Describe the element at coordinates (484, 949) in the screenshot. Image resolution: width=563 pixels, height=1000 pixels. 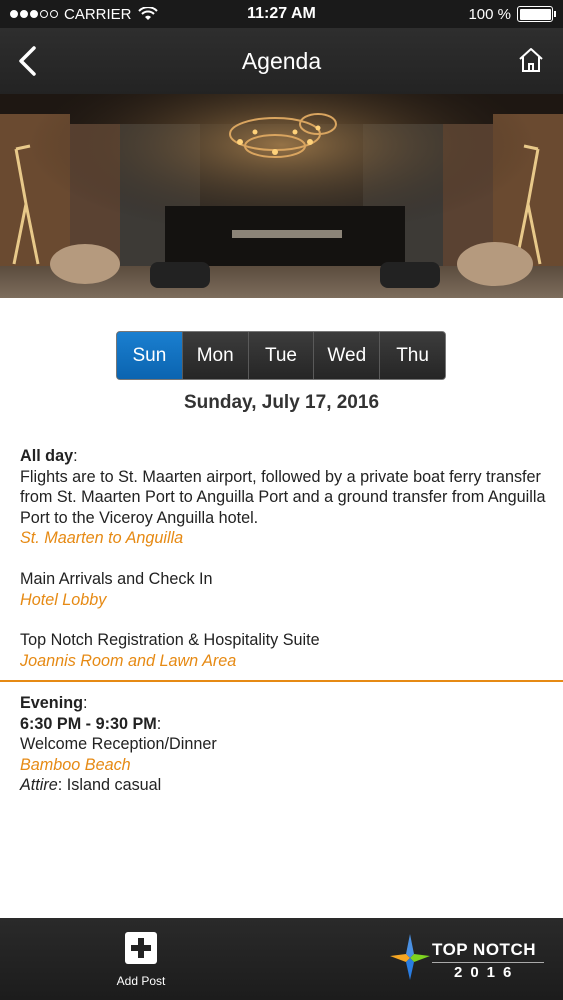
I see `brand-name: TOP NOTCH` at that location.